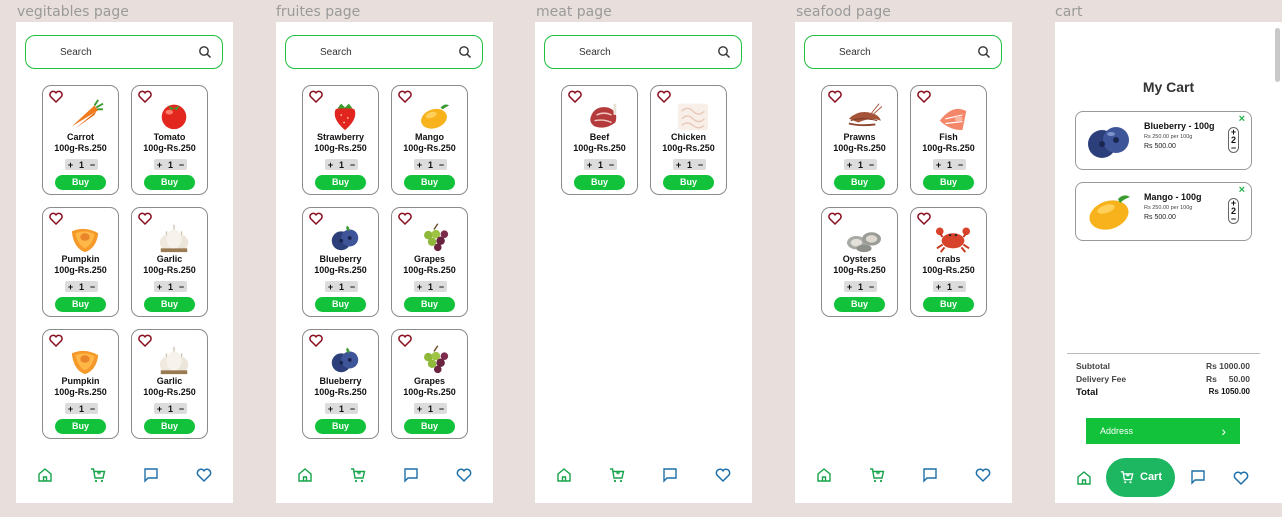 The height and width of the screenshot is (517, 1282). I want to click on product-card: Tomato 100g-Rs.250 +1− Buy, so click(169, 140).